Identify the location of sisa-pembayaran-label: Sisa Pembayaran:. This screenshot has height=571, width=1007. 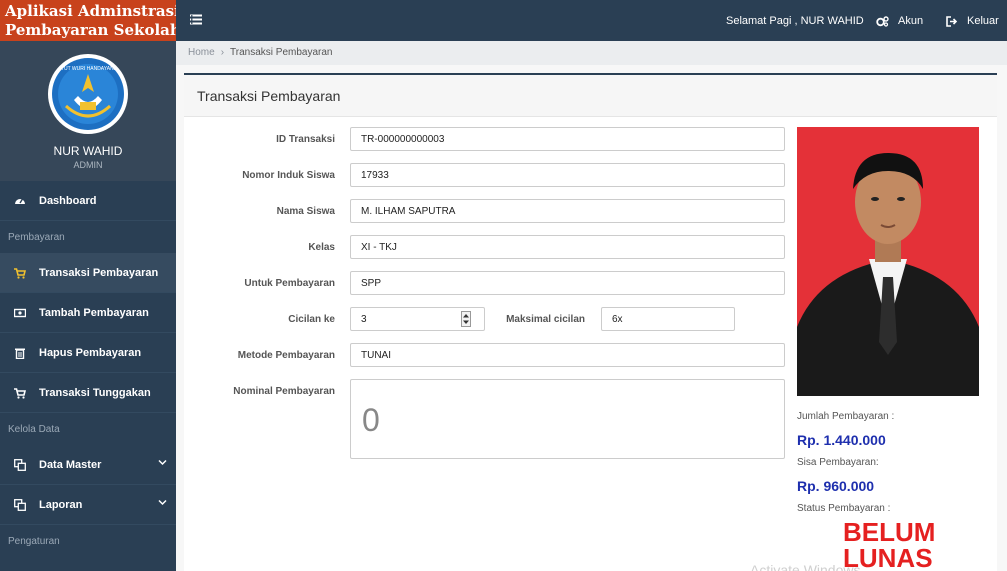
(838, 462).